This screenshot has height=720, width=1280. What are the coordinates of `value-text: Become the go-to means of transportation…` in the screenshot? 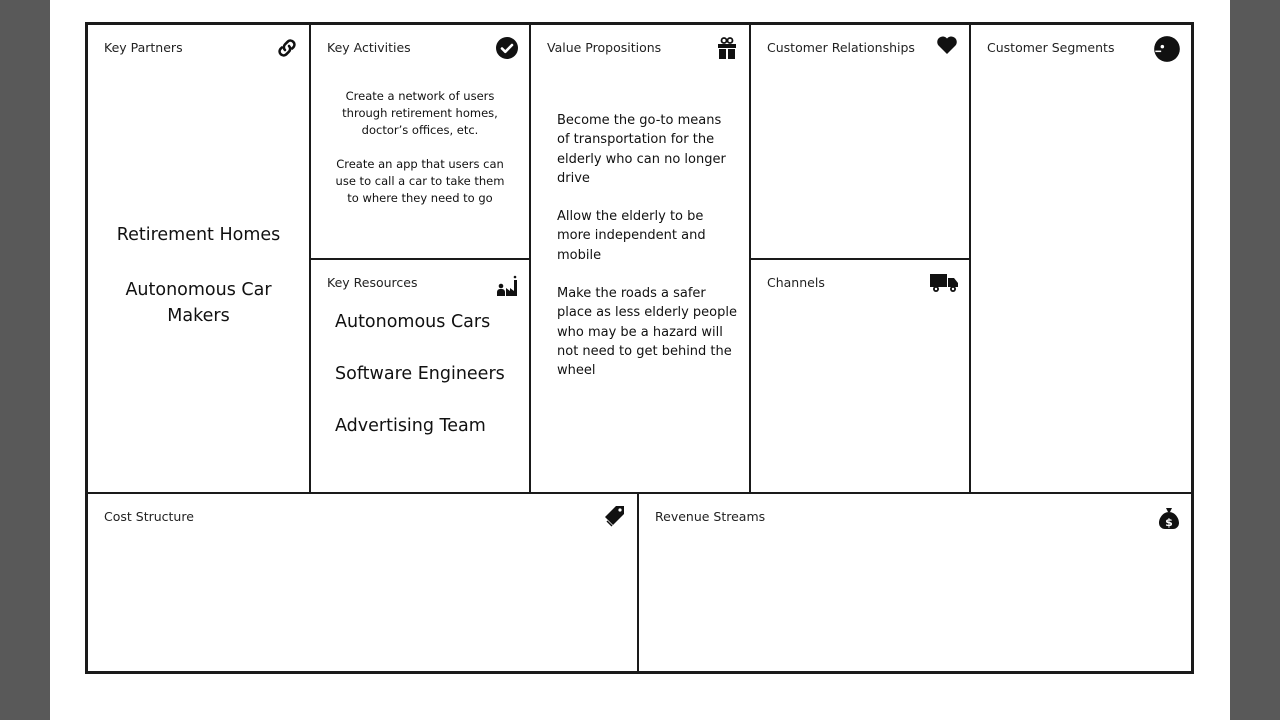 It's located at (647, 255).